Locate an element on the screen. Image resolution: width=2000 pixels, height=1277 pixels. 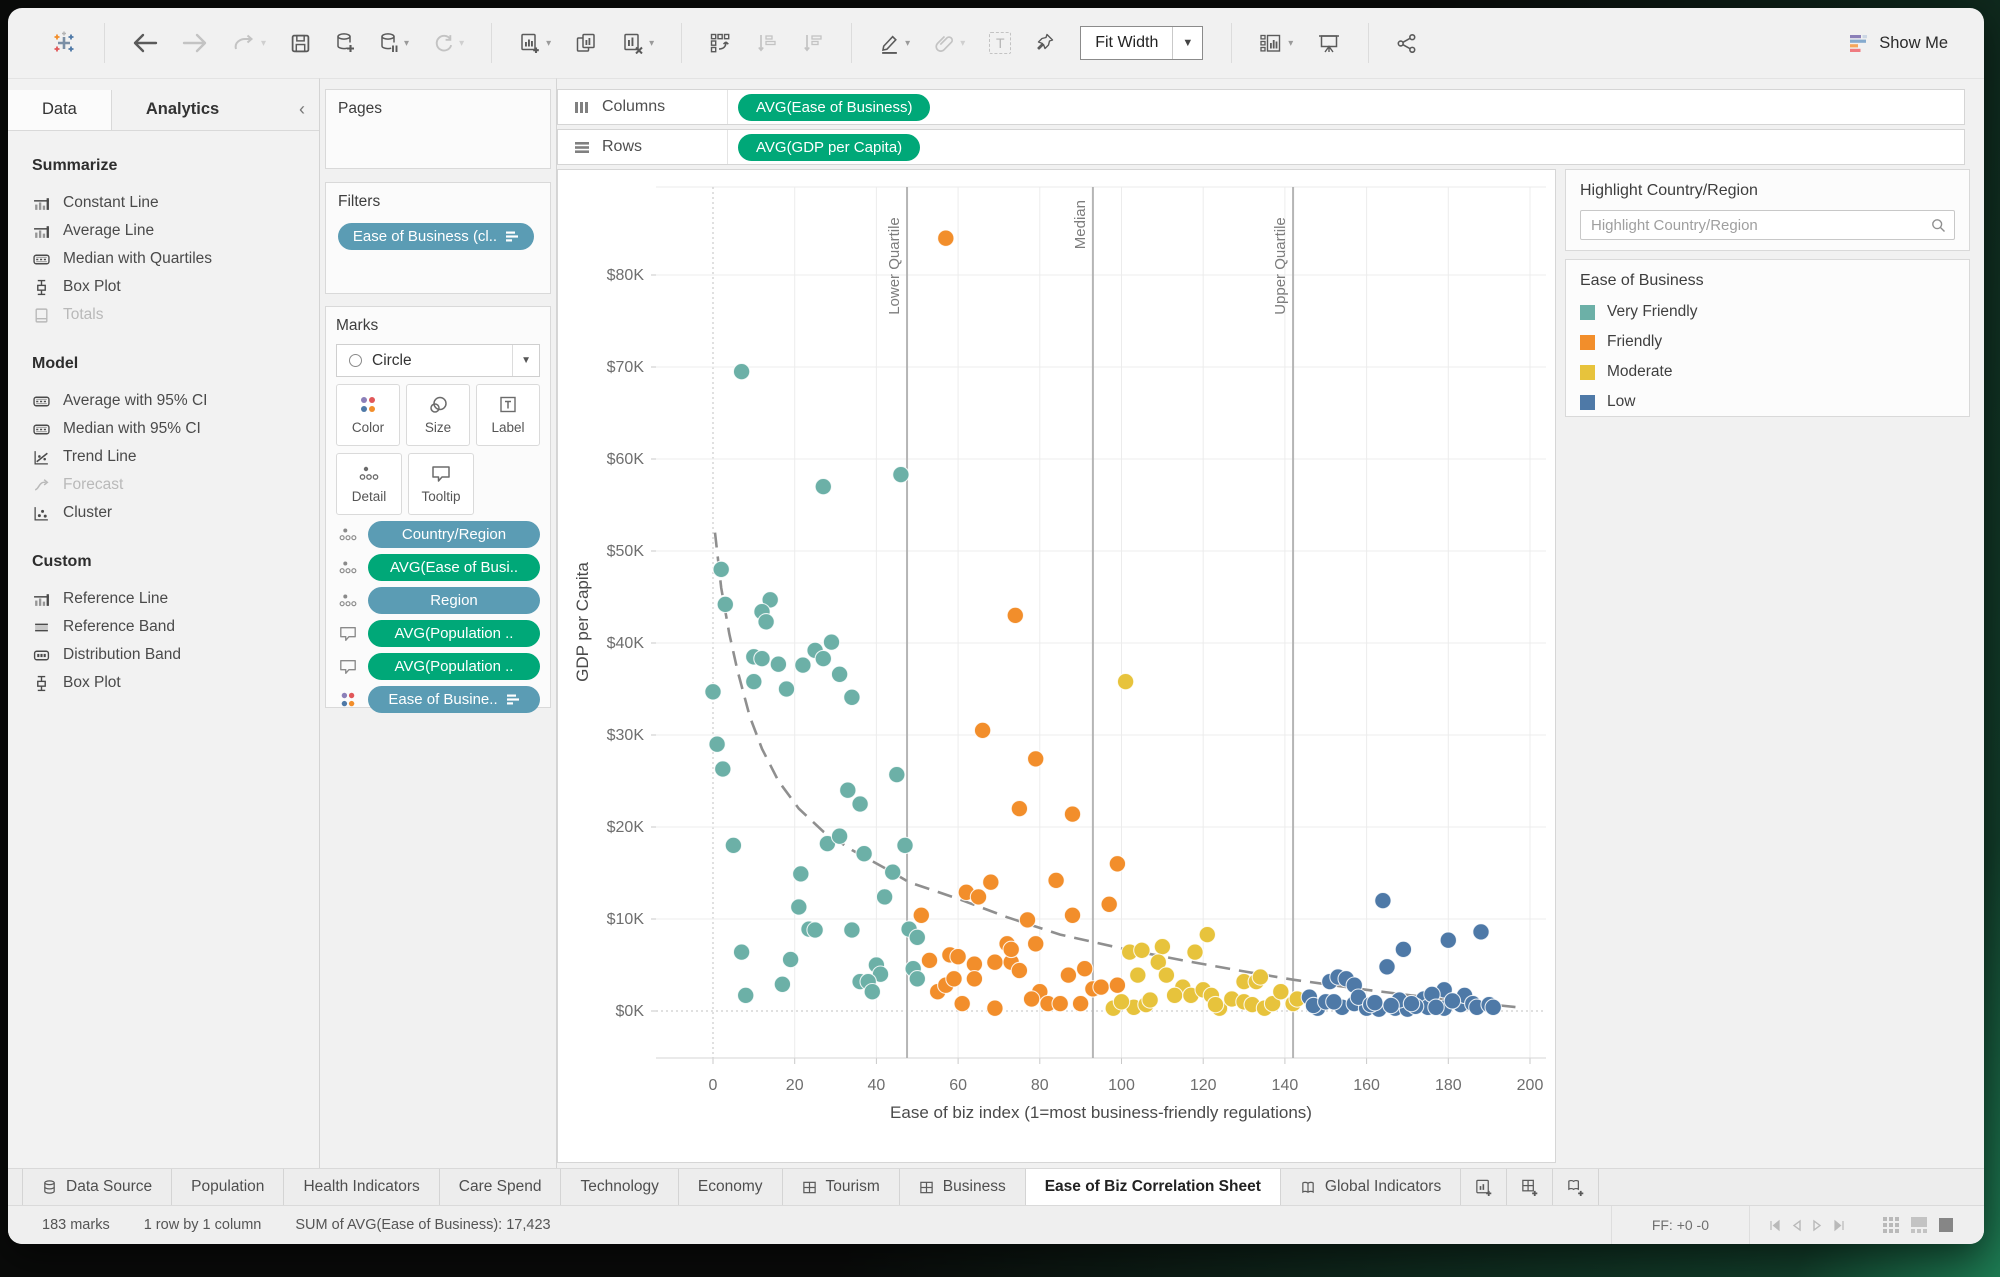
legend-item-very-friendly: Very Friendly is located at coordinates (1767, 312).